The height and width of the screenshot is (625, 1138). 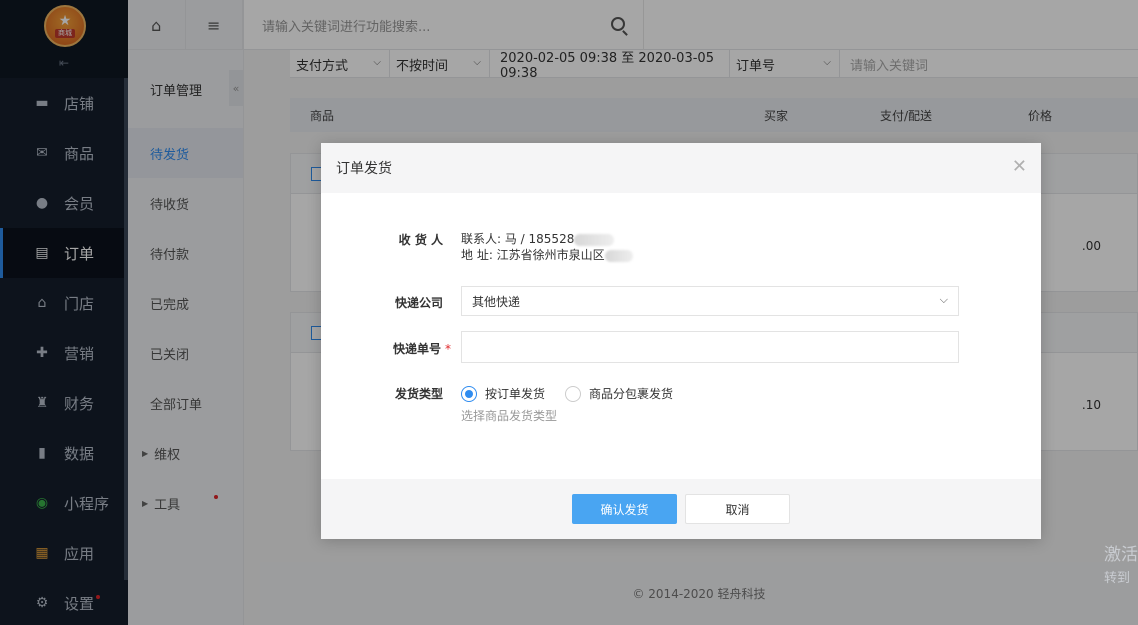 What do you see at coordinates (618, 255) in the screenshot?
I see `redacted-address` at bounding box center [618, 255].